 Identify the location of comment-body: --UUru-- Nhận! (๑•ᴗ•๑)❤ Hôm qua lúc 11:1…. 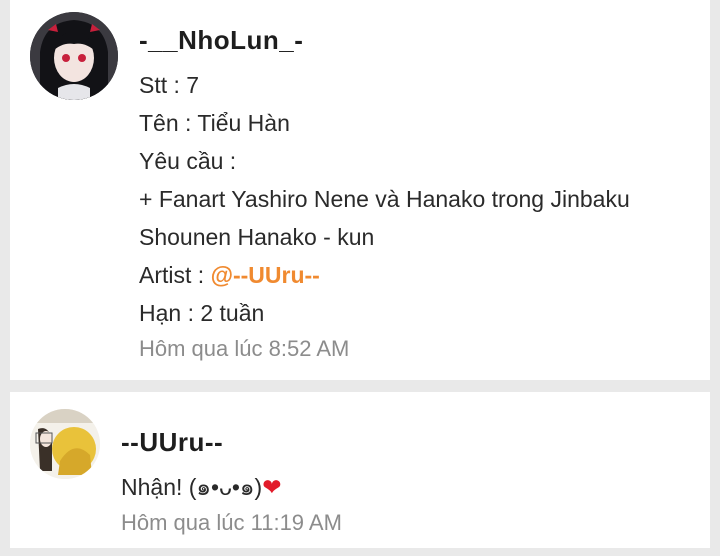
(231, 481).